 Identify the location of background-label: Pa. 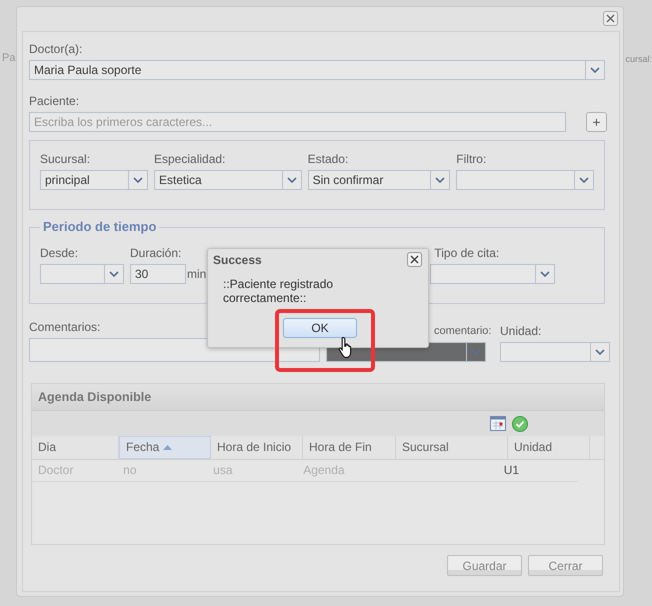
(9, 58).